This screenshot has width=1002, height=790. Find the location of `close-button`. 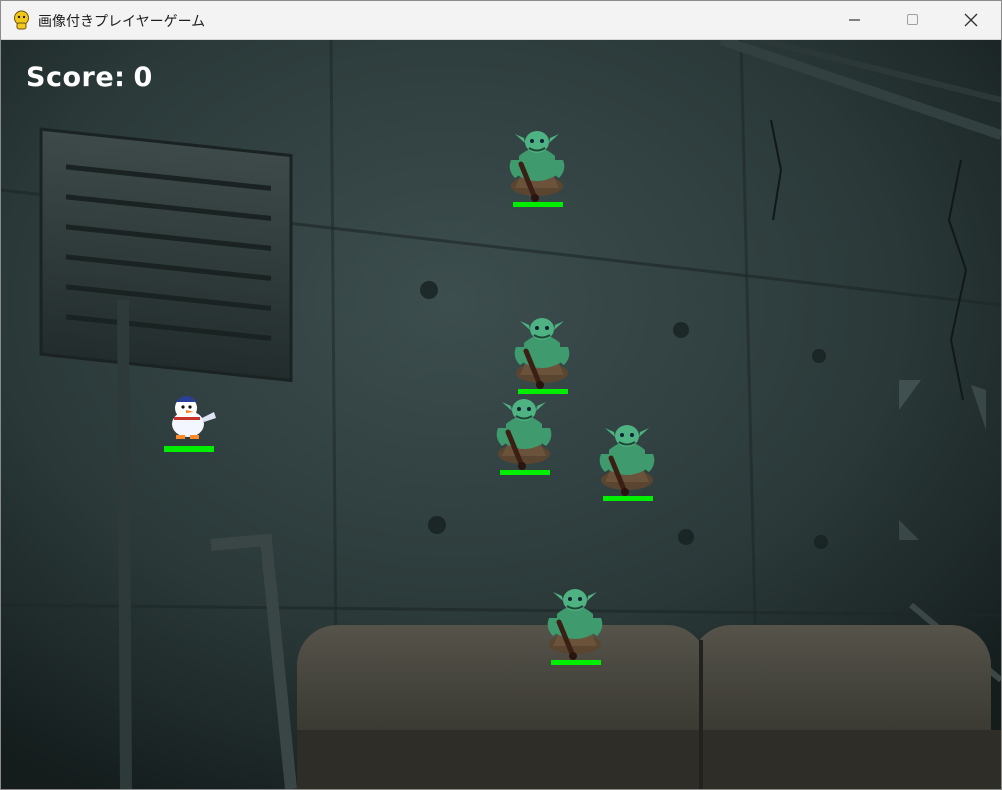

close-button is located at coordinates (971, 20).